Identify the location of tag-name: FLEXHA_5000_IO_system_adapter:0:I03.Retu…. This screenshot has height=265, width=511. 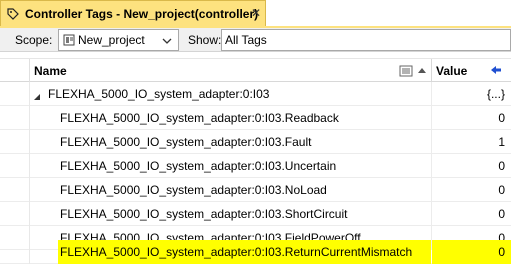
(236, 252).